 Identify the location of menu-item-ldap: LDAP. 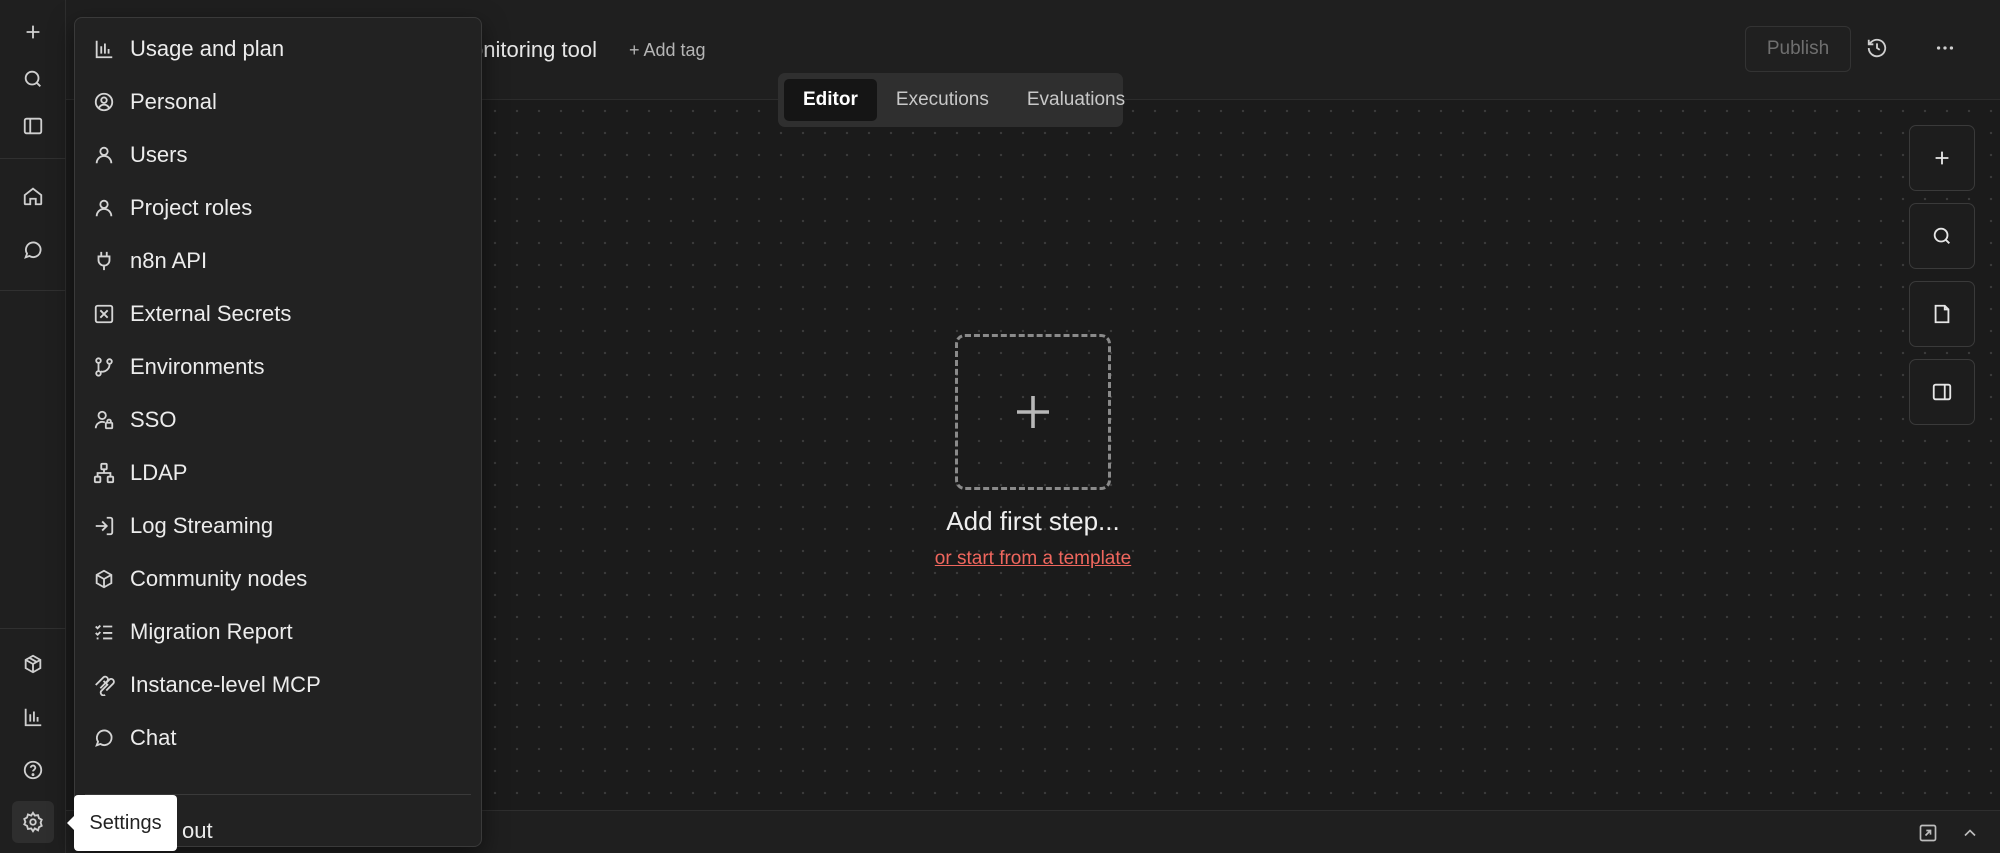
(278, 473).